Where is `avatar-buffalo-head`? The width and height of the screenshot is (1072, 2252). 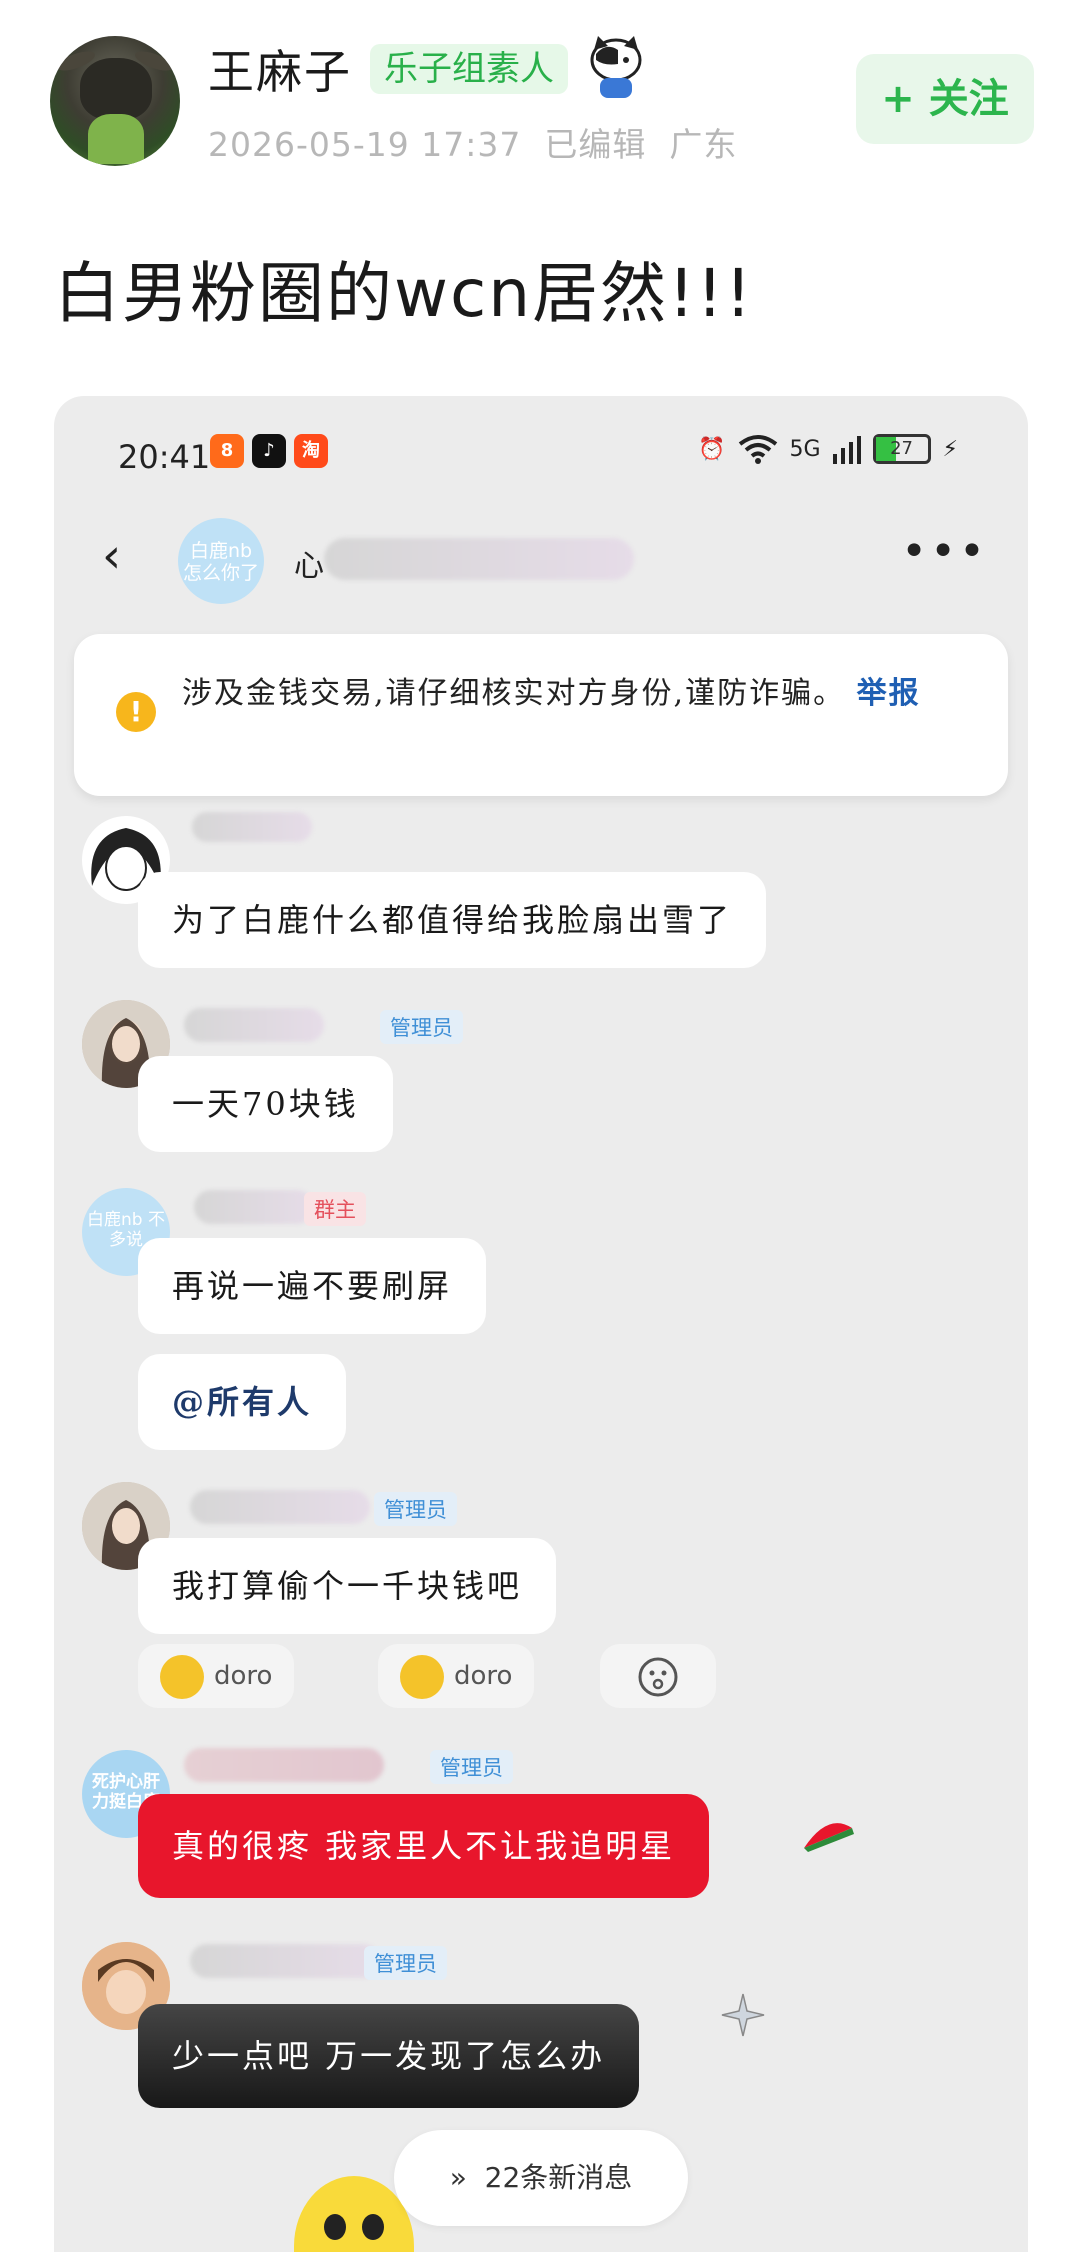
avatar-buffalo-head is located at coordinates (116, 89).